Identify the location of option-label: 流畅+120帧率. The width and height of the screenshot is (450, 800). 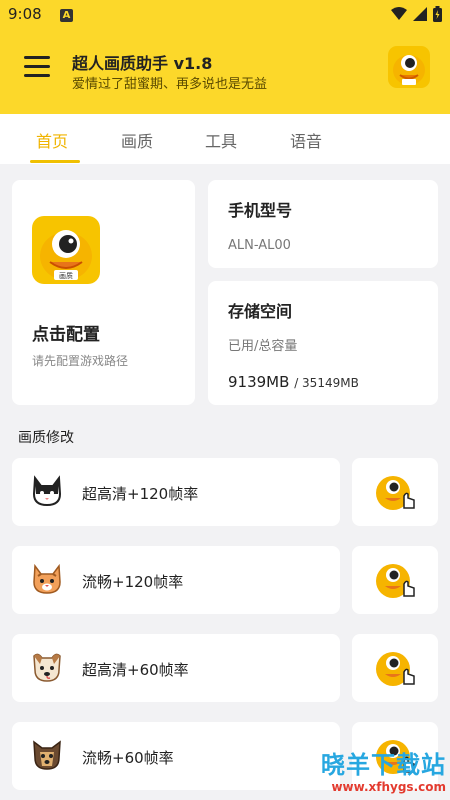
(133, 582).